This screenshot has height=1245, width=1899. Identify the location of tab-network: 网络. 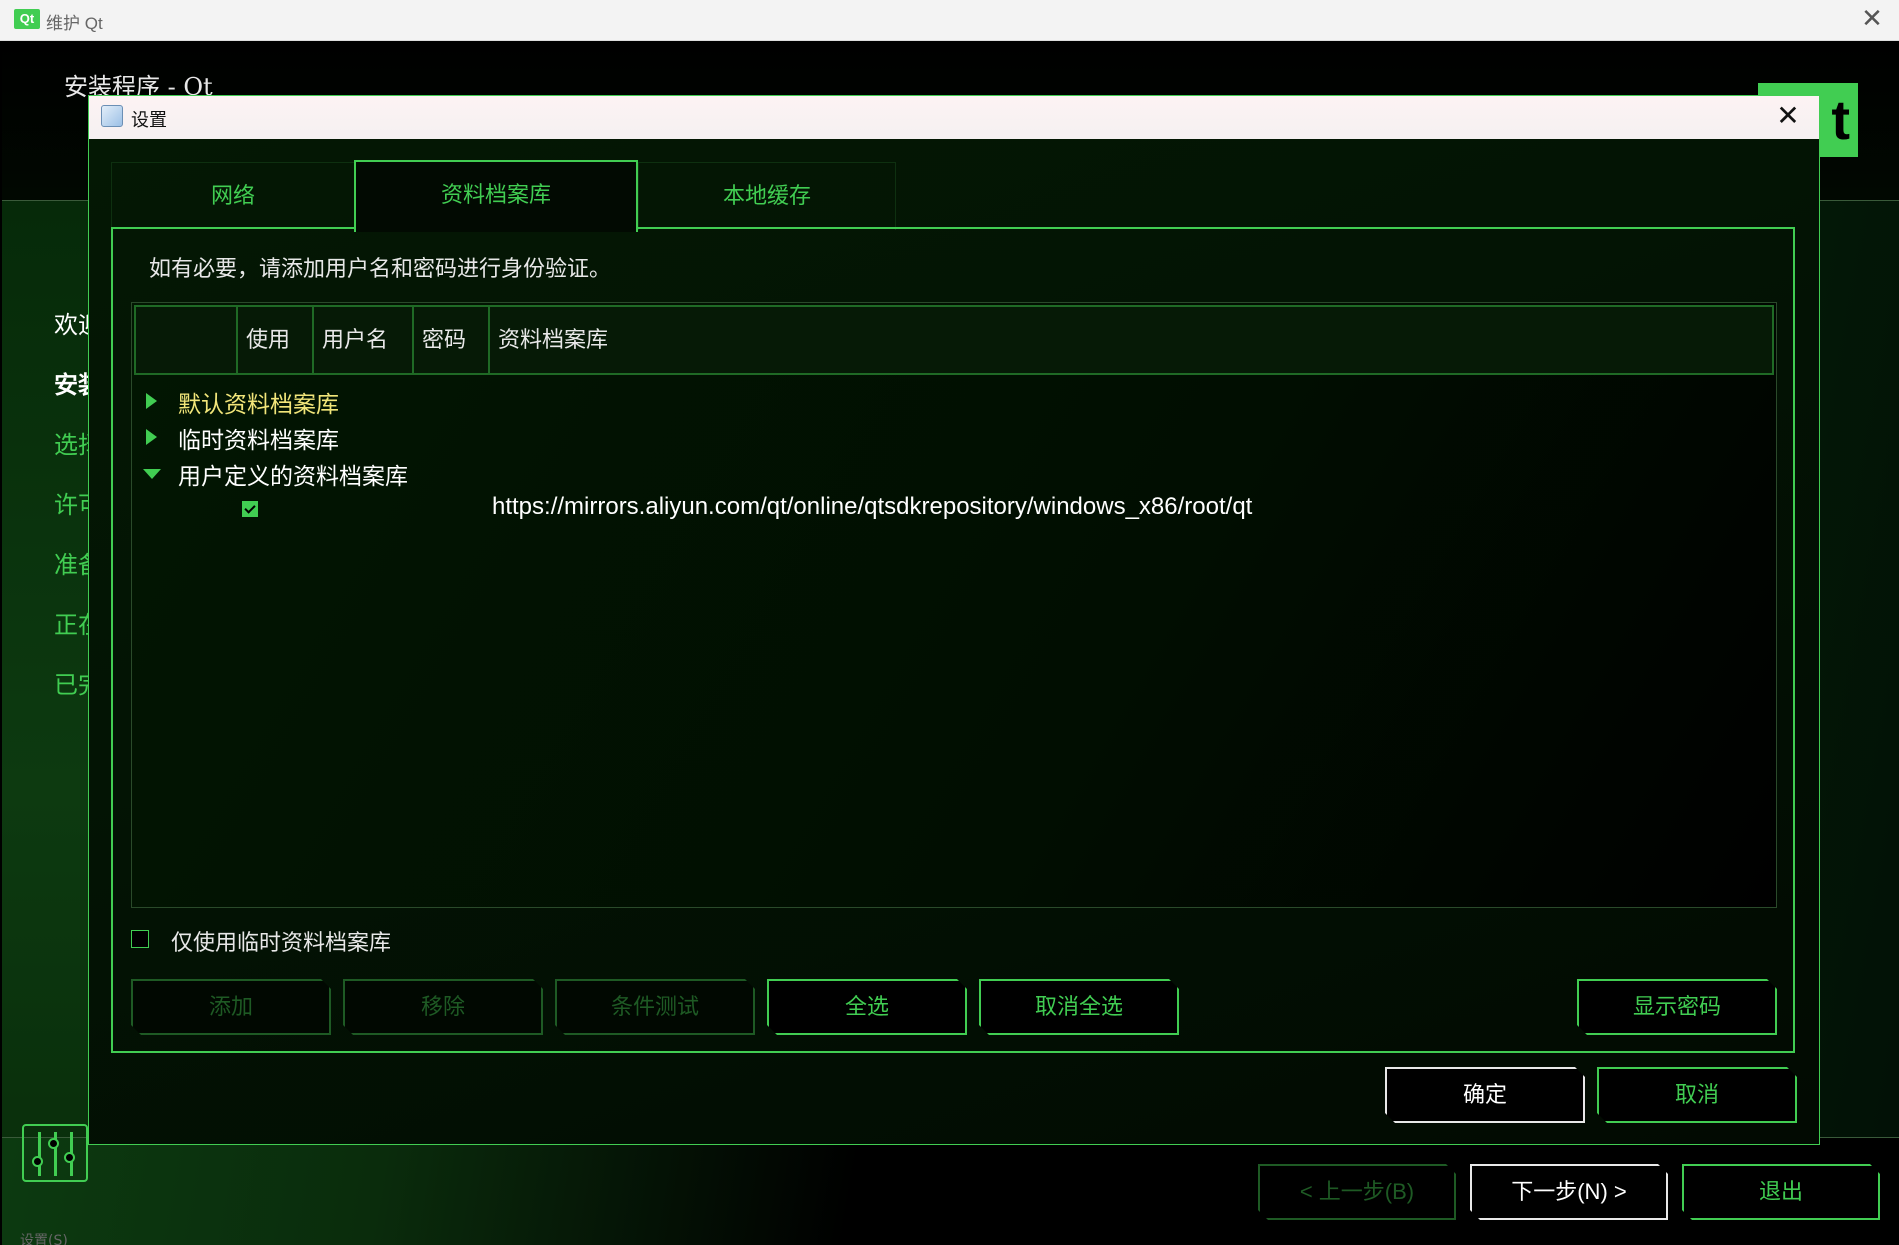
(233, 196).